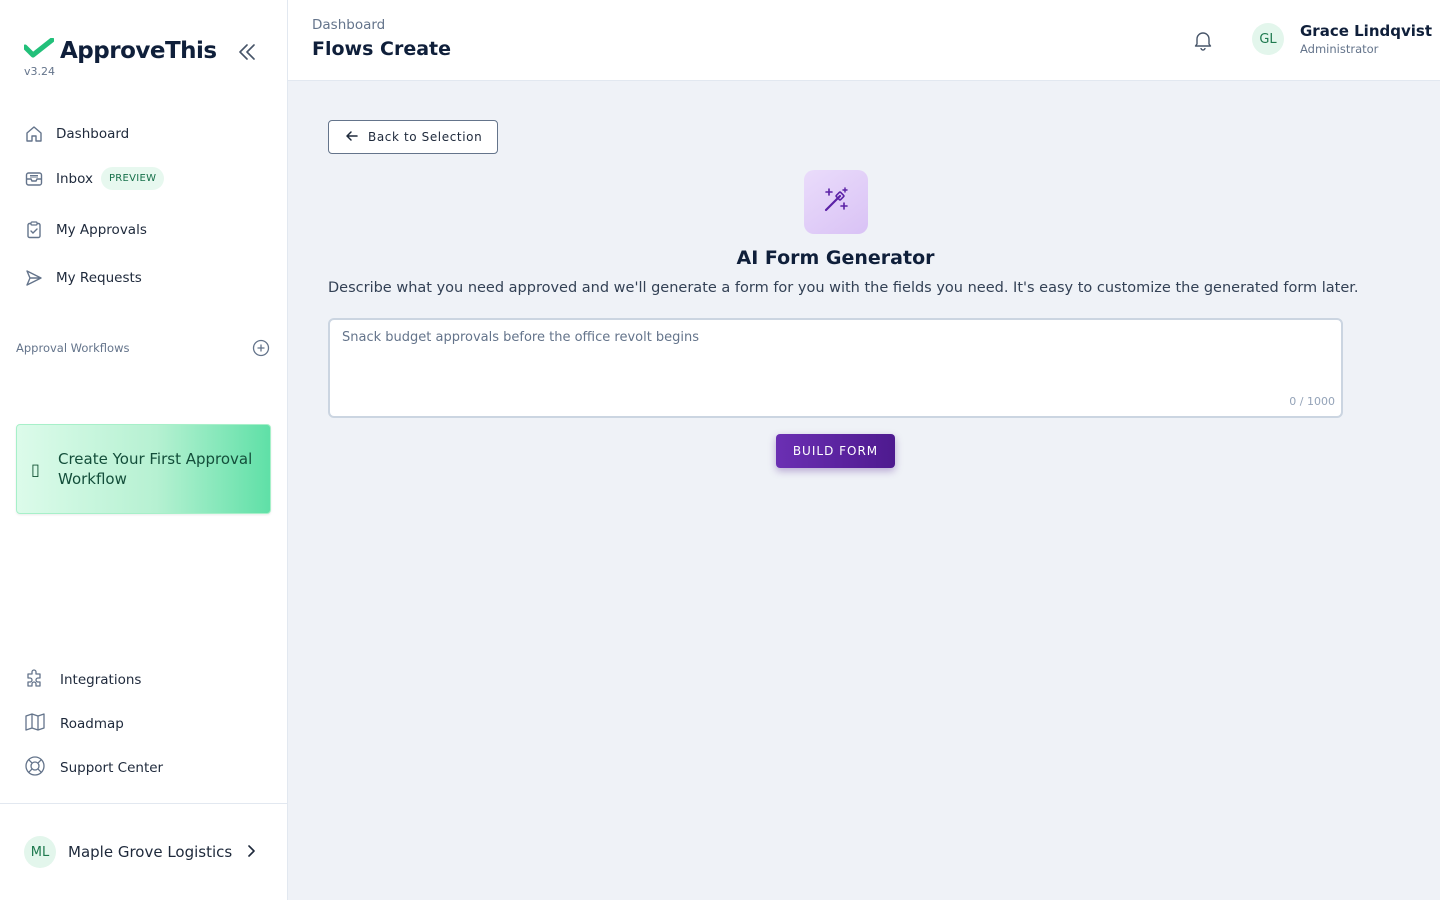  Describe the element at coordinates (40, 71) in the screenshot. I see `version-label: v3.24` at that location.